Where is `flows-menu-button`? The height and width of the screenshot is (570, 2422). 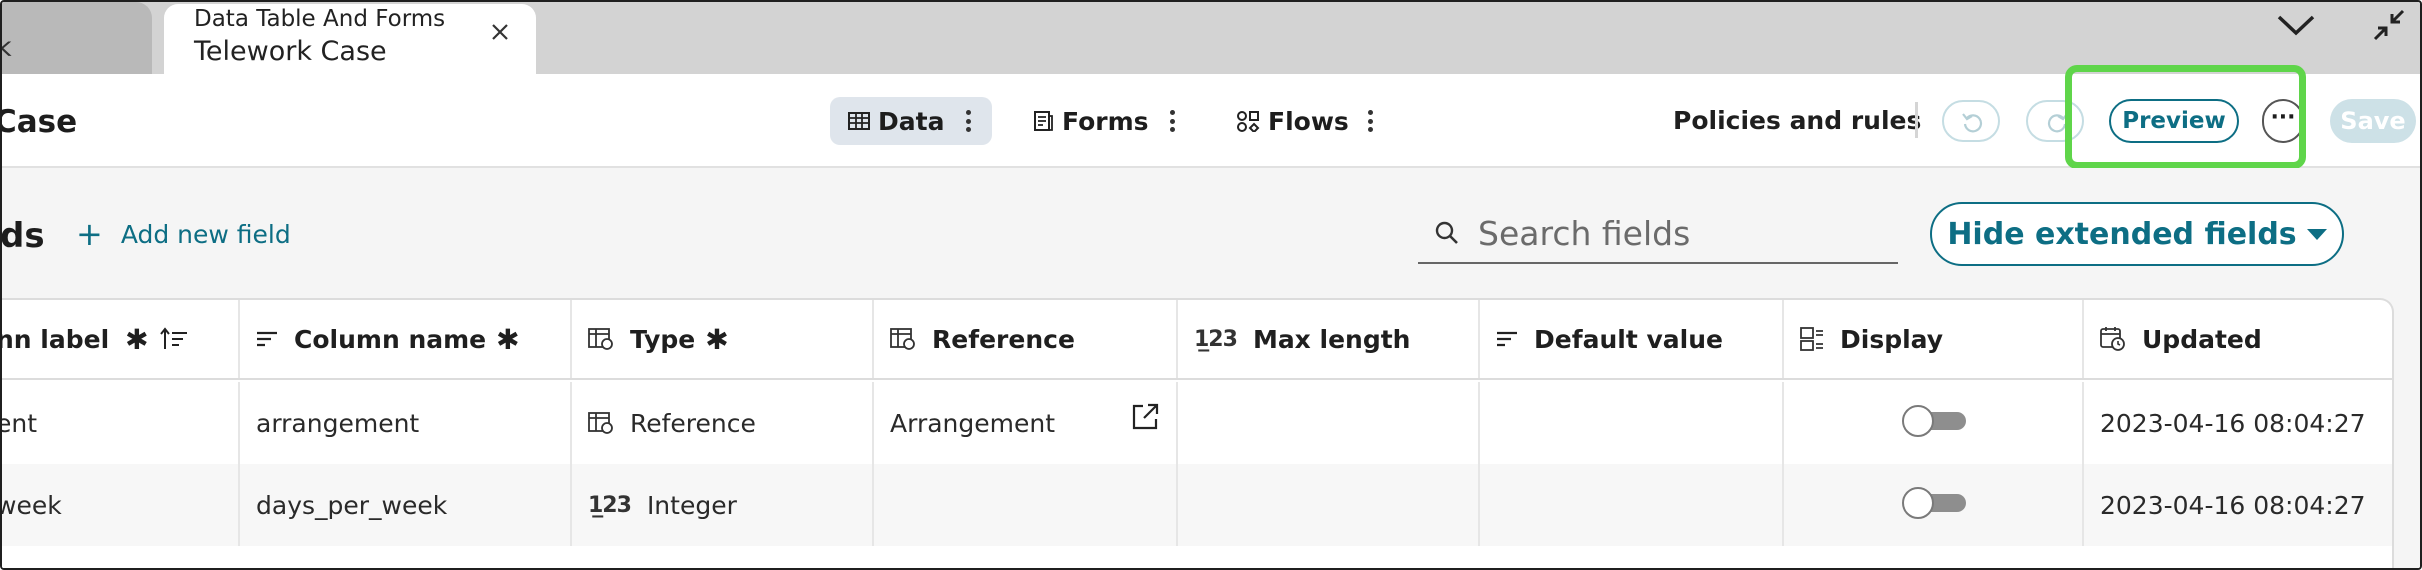
flows-menu-button is located at coordinates (1370, 121).